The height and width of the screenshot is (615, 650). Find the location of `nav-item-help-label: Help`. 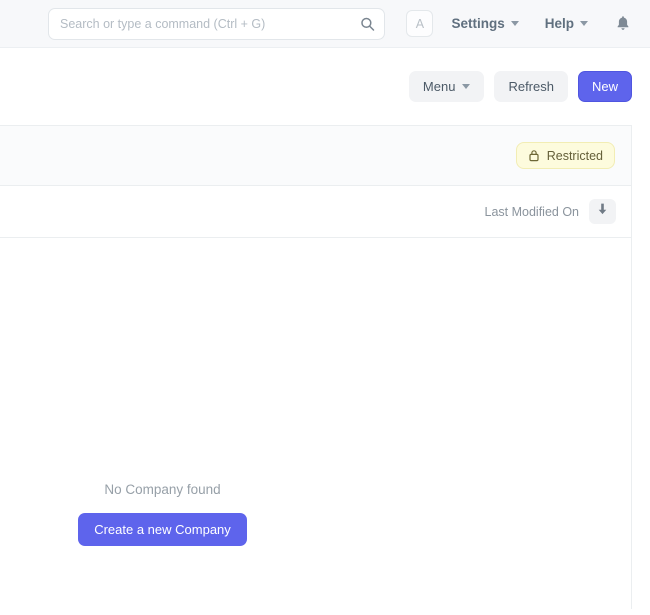

nav-item-help-label: Help is located at coordinates (559, 23).